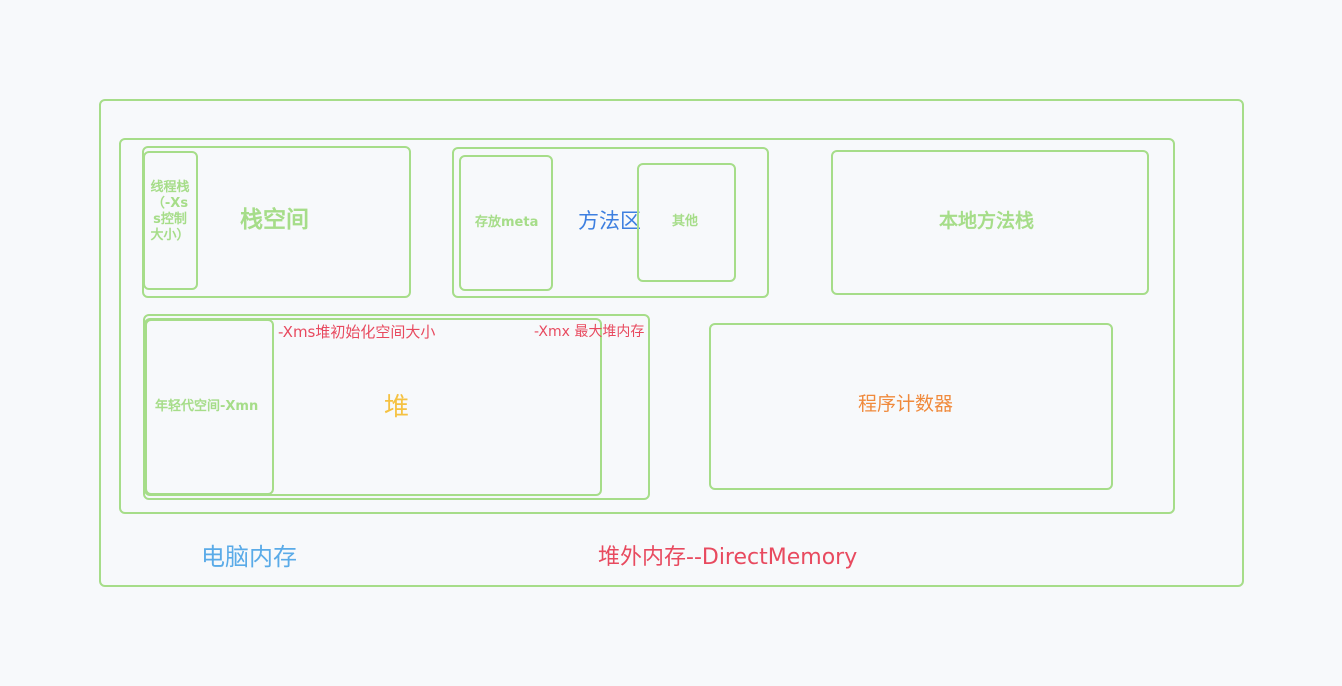  I want to click on heap-label: 堆, so click(397, 406).